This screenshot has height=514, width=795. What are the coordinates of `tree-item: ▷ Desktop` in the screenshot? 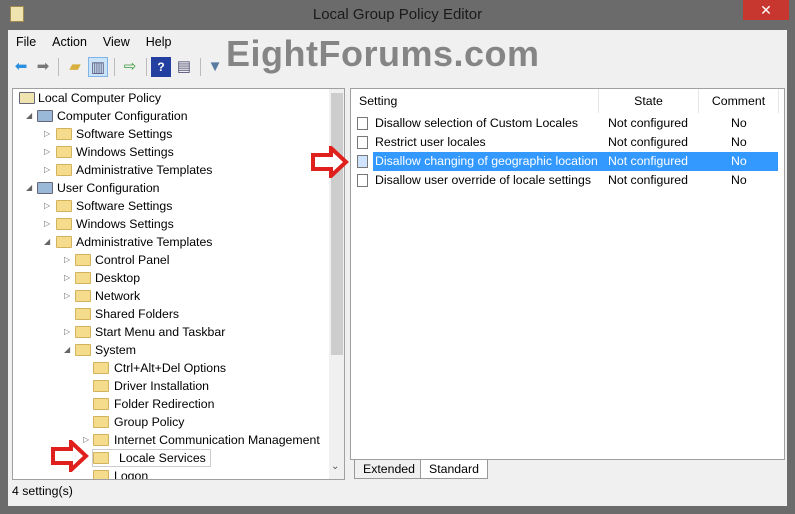 It's located at (171, 278).